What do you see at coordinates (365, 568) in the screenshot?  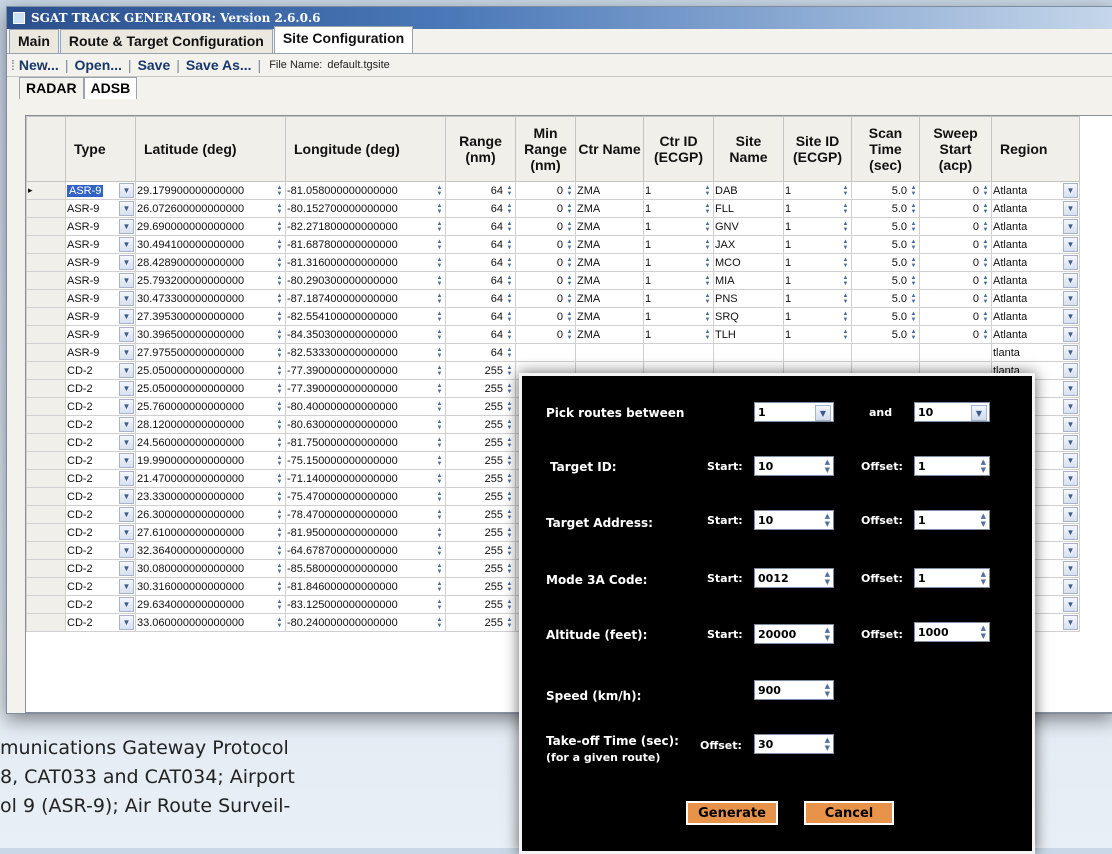 I see `table-cell: -85.580000000000000 ▲ ▼` at bounding box center [365, 568].